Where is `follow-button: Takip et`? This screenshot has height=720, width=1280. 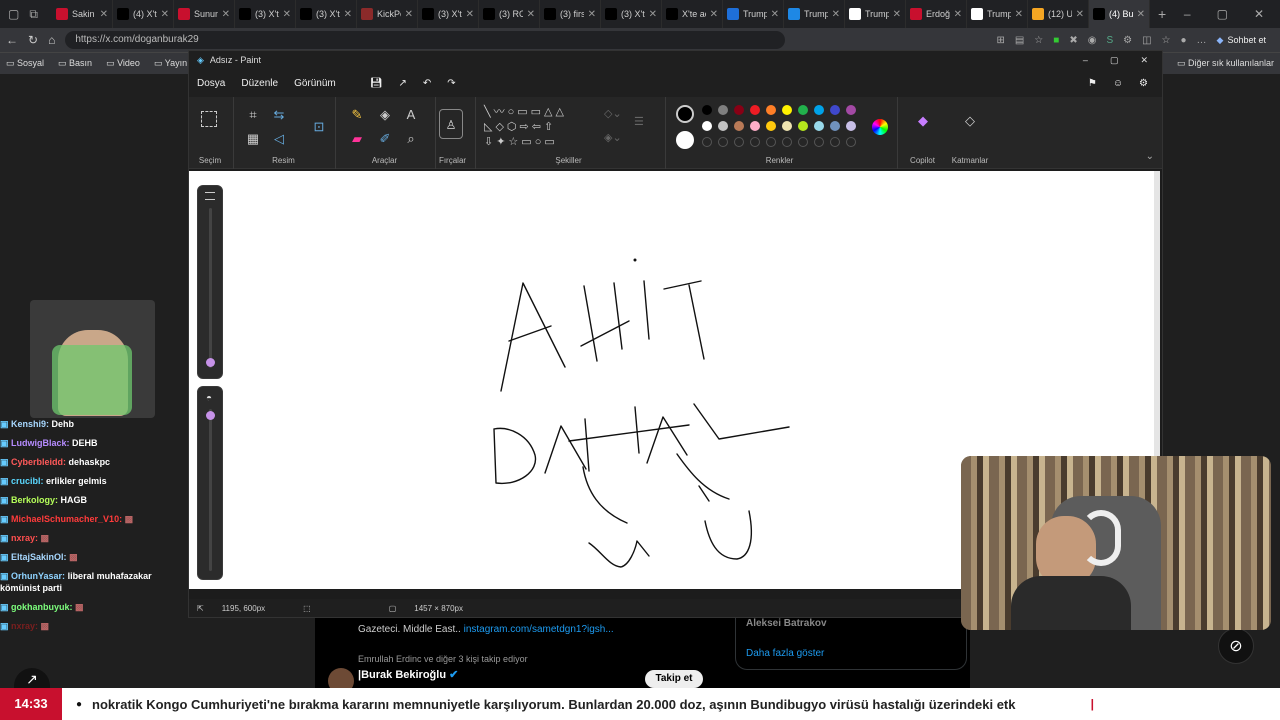 follow-button: Takip et is located at coordinates (674, 679).